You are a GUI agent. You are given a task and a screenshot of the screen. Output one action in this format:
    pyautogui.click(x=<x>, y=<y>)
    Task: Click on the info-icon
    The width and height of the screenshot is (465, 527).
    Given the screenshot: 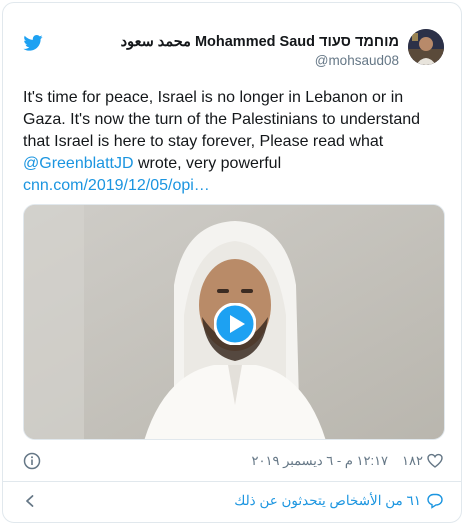 What is the action you would take?
    pyautogui.click(x=32, y=461)
    